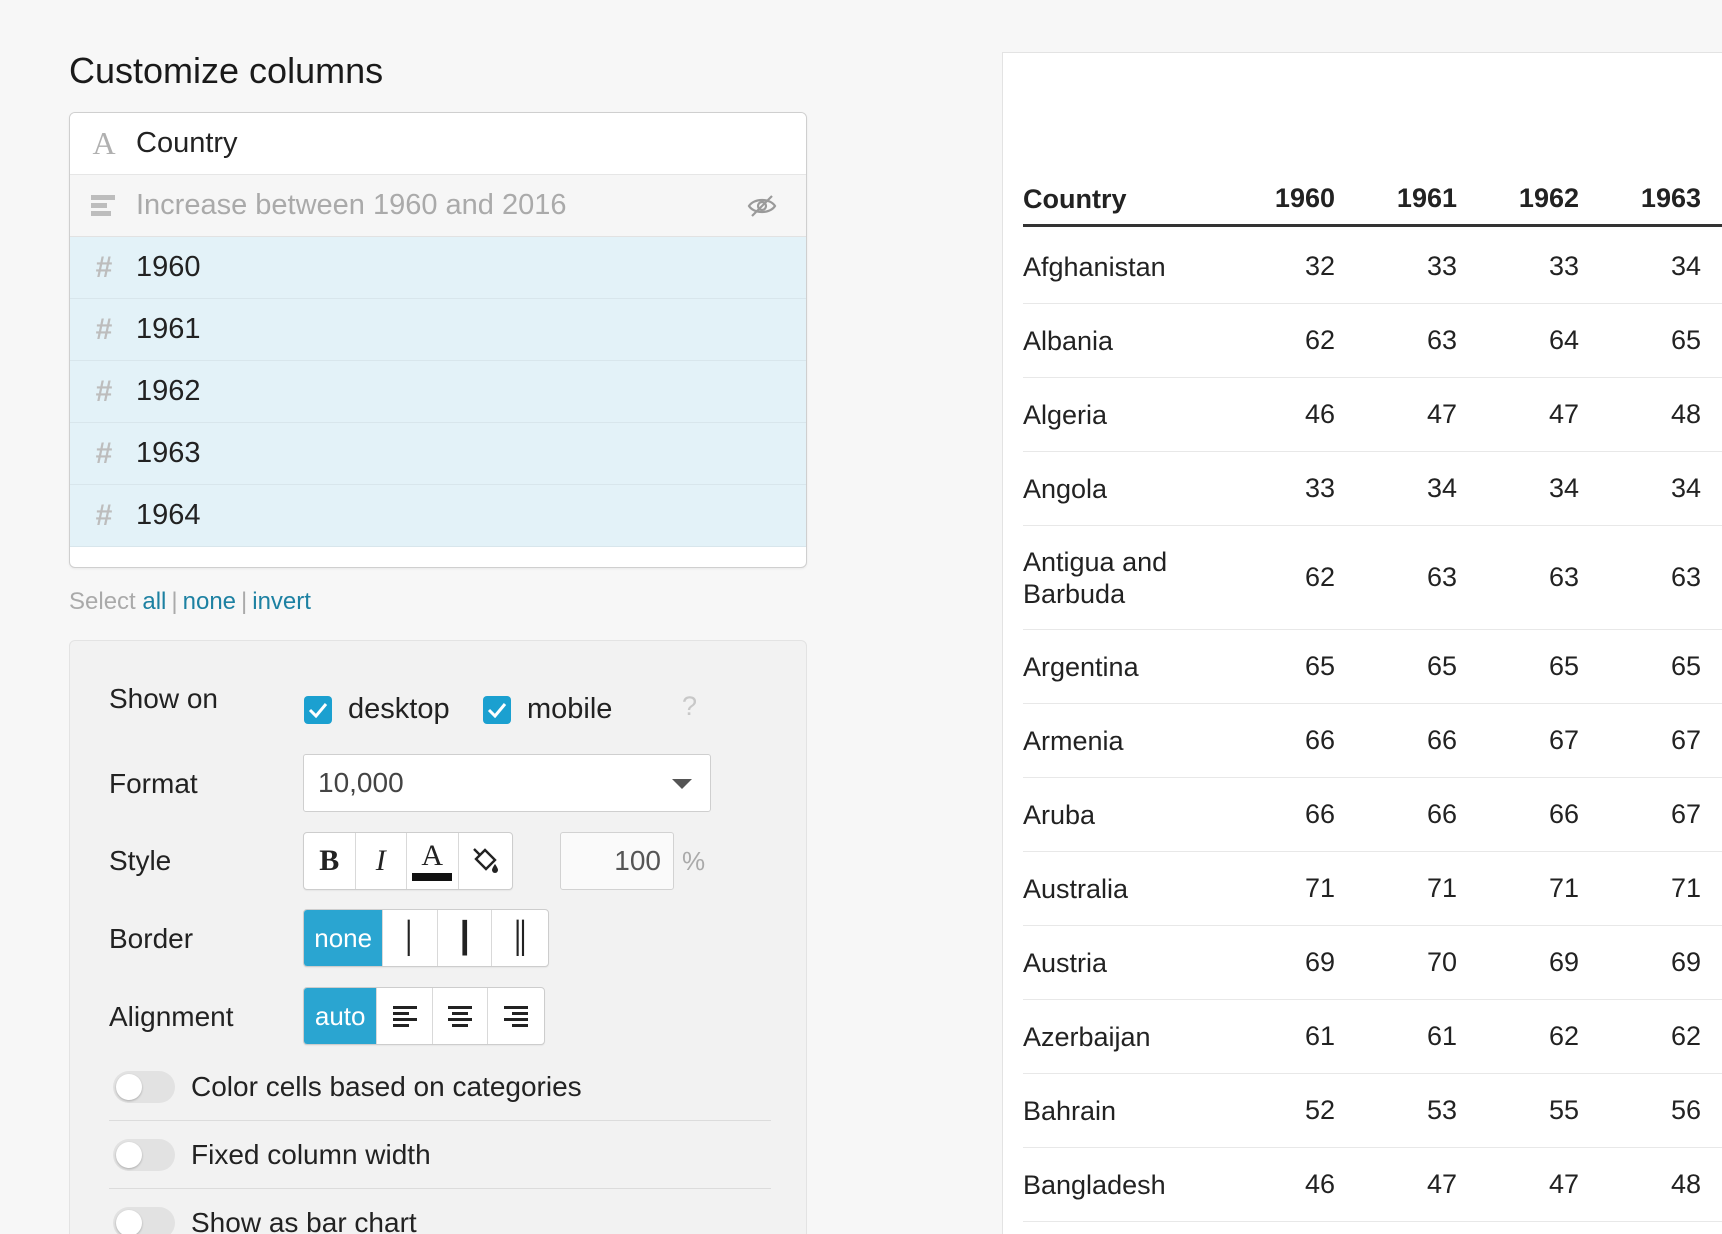 This screenshot has width=1722, height=1234. Describe the element at coordinates (461, 1016) in the screenshot. I see `align-center-button` at that location.